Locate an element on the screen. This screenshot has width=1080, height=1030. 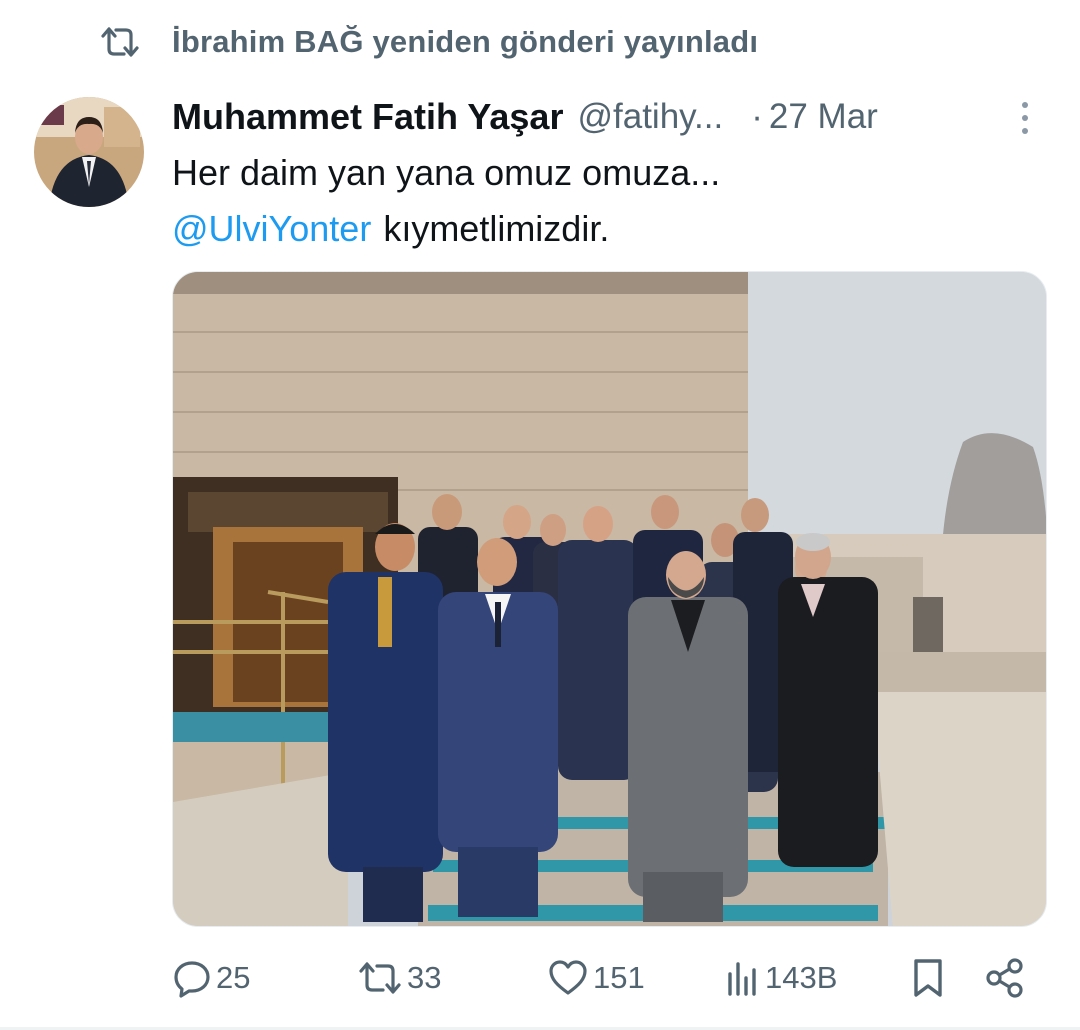
share-button is located at coordinates (1005, 978).